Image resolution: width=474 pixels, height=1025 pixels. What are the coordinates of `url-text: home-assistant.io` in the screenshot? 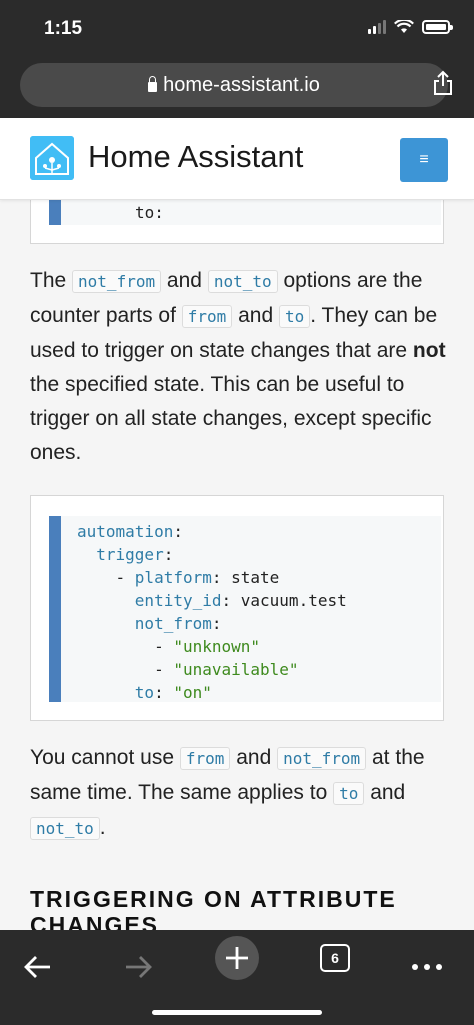 It's located at (241, 84).